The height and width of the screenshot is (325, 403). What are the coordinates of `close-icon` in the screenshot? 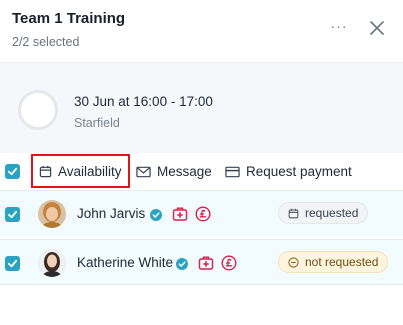 It's located at (377, 28).